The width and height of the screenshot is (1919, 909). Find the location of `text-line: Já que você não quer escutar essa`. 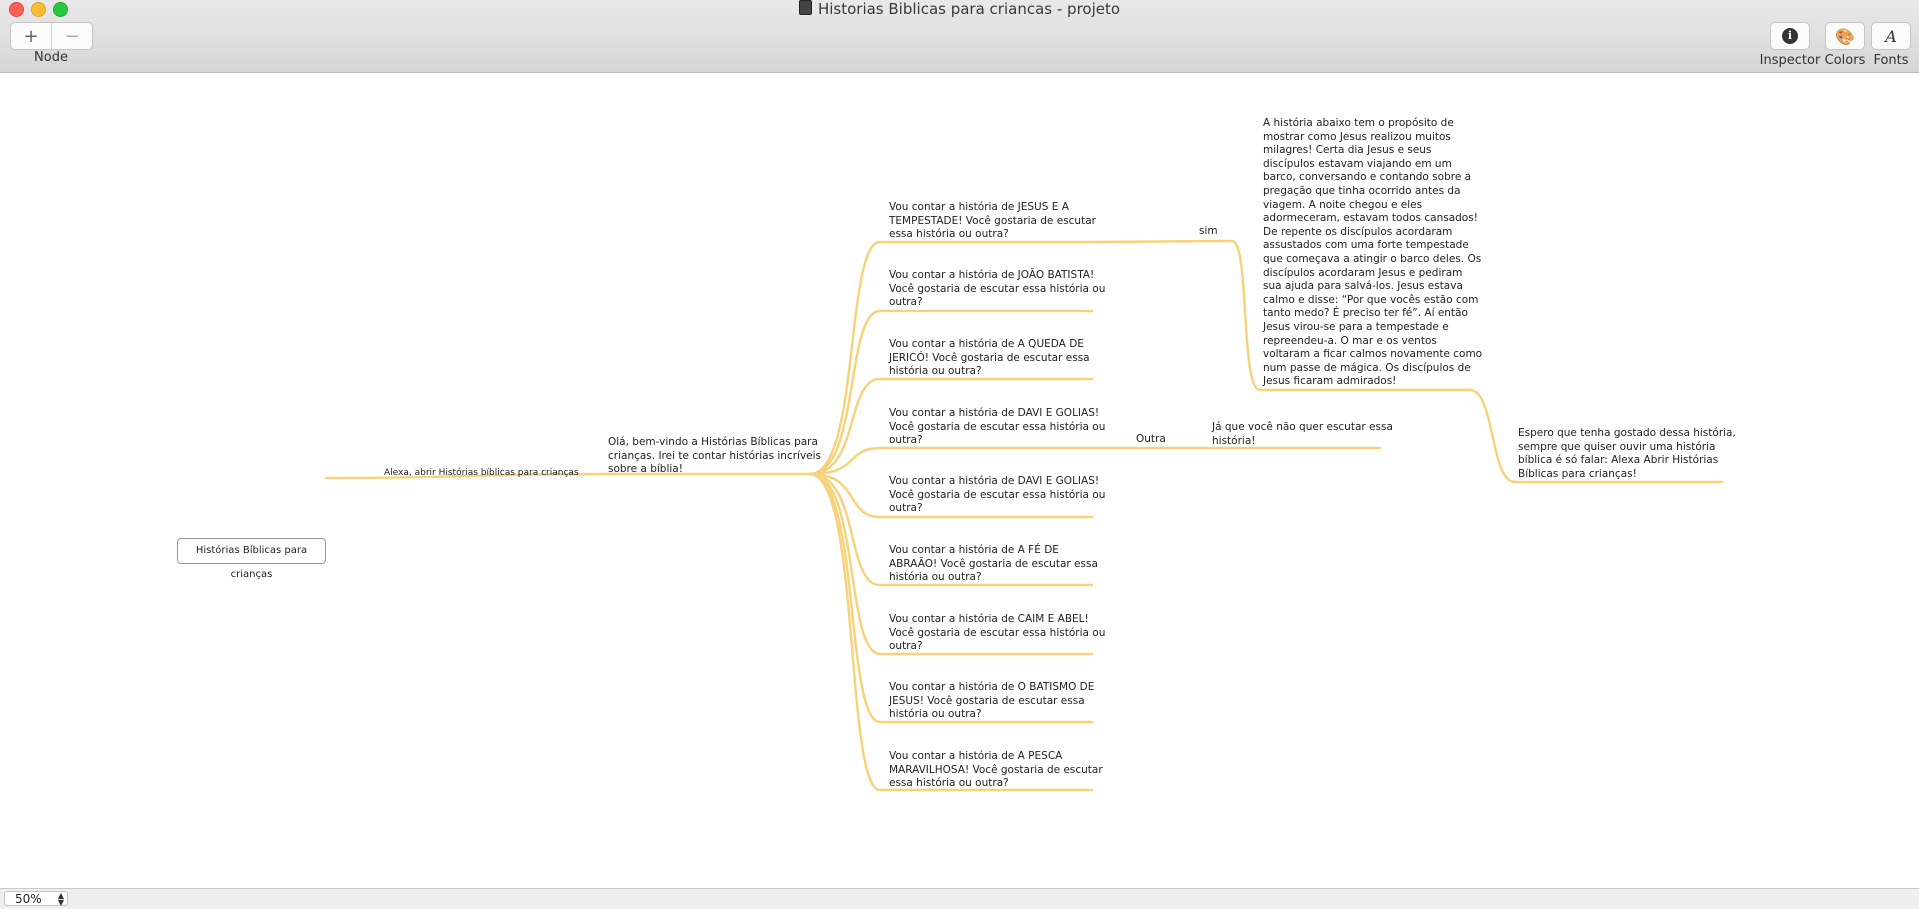

text-line: Já que você não quer escutar essa is located at coordinates (1302, 427).